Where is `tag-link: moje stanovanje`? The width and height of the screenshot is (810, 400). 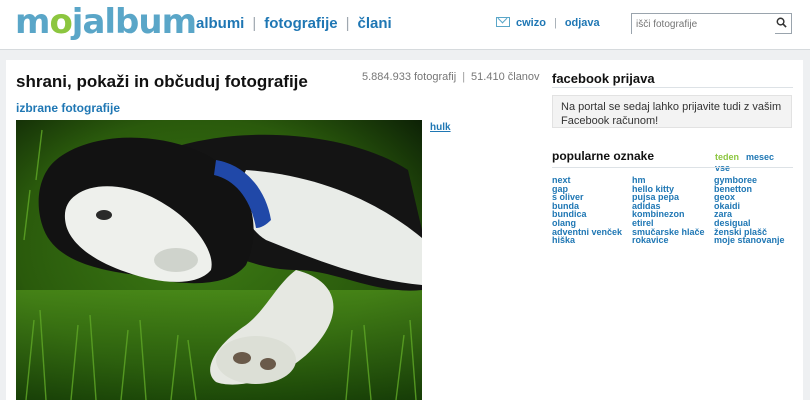
tag-link: moje stanovanje is located at coordinates (749, 240).